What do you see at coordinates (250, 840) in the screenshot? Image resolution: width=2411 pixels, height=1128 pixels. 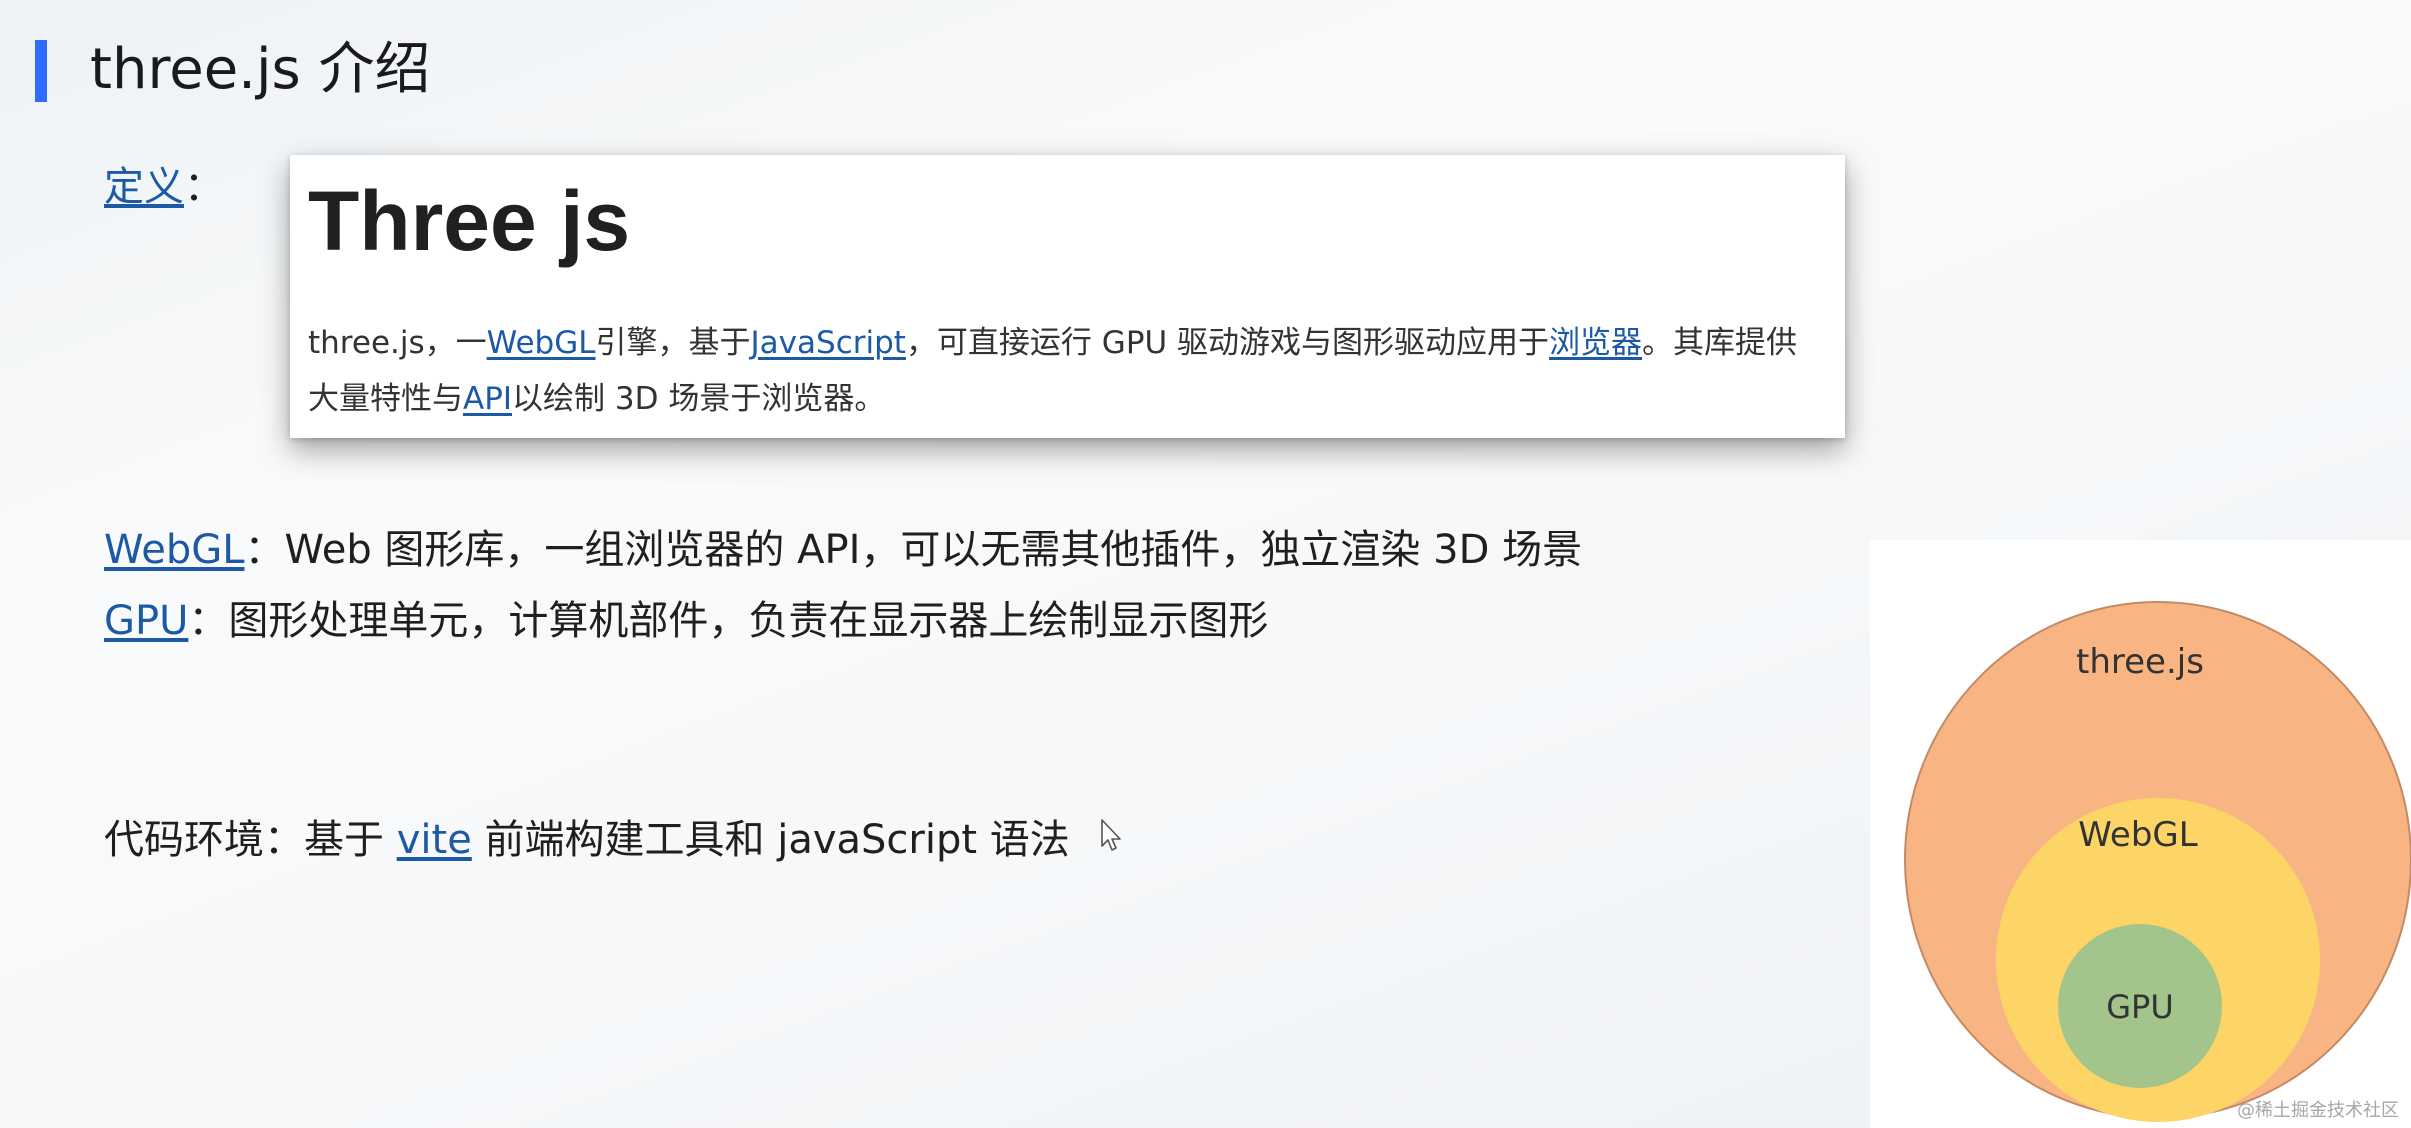 I see `environment-prefix: 代码环境：基于` at bounding box center [250, 840].